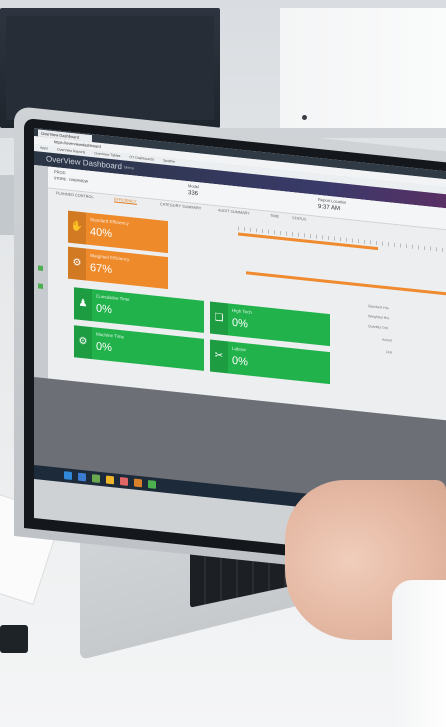  Describe the element at coordinates (389, 352) in the screenshot. I see `stat-label: Unit` at that location.